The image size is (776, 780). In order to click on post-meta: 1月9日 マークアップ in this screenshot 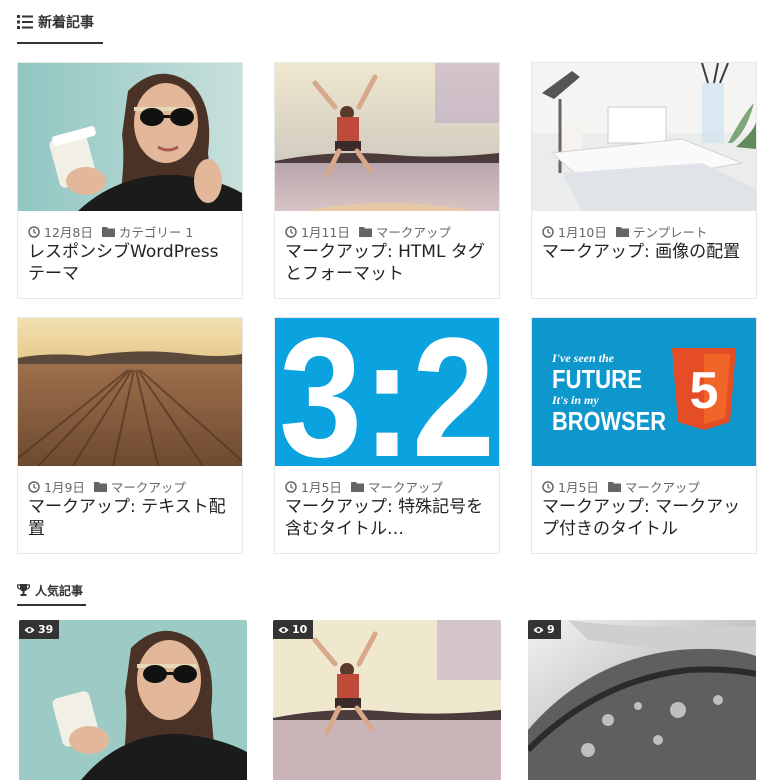, I will do `click(107, 486)`.